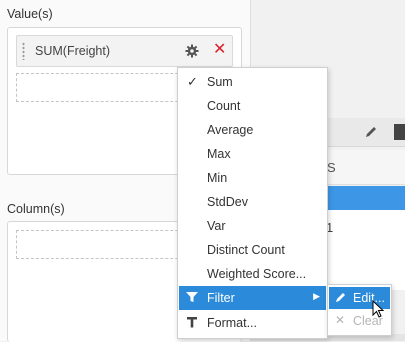 The width and height of the screenshot is (405, 342). What do you see at coordinates (252, 154) in the screenshot?
I see `menu-item-max: Max` at bounding box center [252, 154].